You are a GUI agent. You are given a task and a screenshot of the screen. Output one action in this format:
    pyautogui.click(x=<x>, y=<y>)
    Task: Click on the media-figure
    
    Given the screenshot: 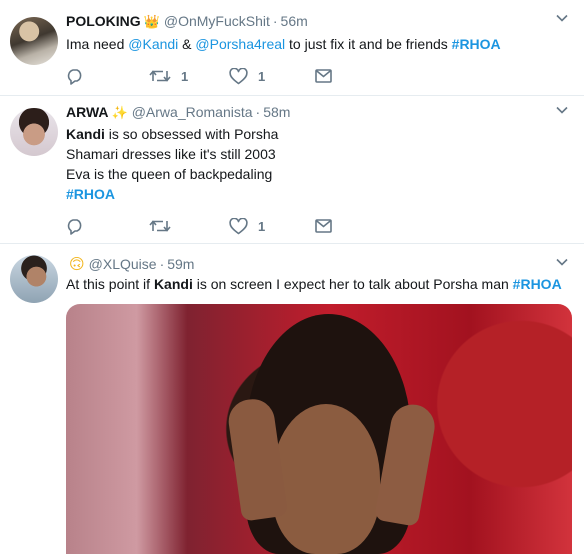 What is the action you would take?
    pyautogui.click(x=326, y=479)
    